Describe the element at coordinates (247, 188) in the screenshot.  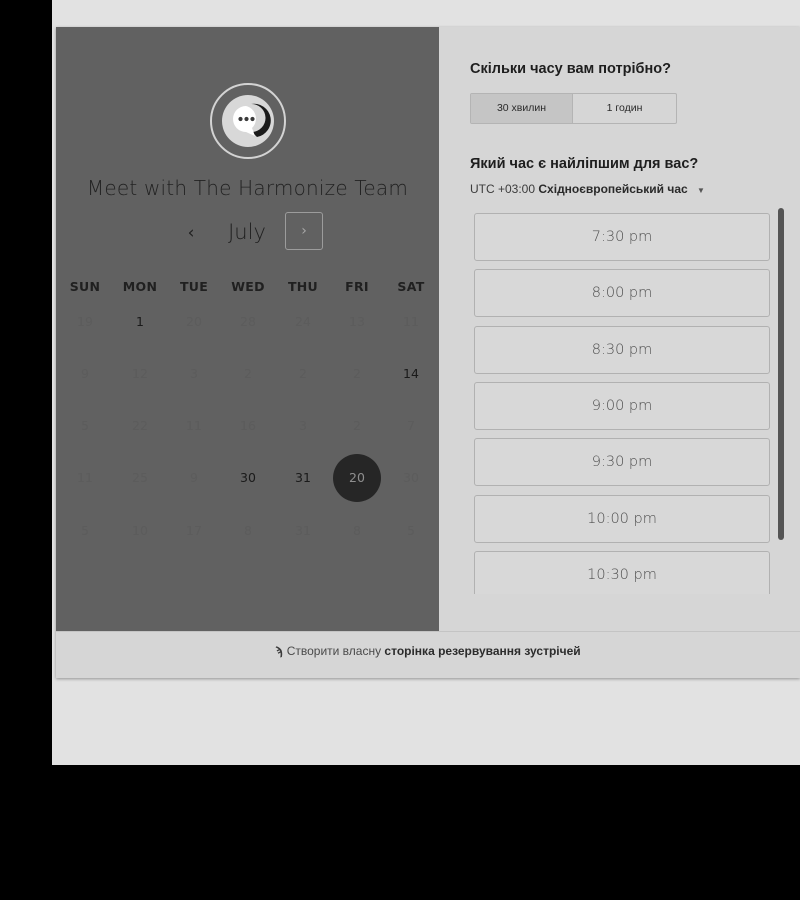
I see `meeting-title: Meet with The Harmonize Team` at that location.